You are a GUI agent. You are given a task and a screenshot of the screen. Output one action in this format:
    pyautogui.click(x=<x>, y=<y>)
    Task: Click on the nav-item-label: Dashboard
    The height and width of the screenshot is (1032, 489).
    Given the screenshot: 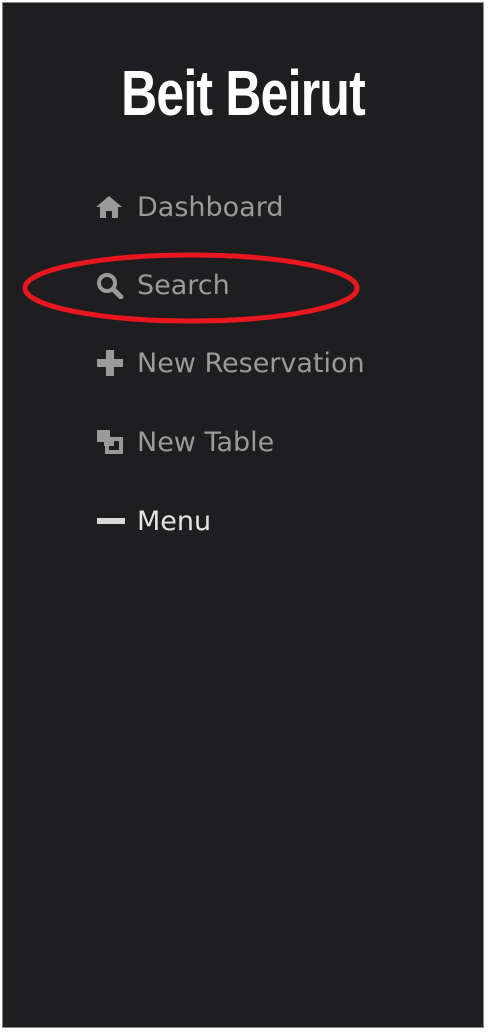 What is the action you would take?
    pyautogui.click(x=210, y=207)
    